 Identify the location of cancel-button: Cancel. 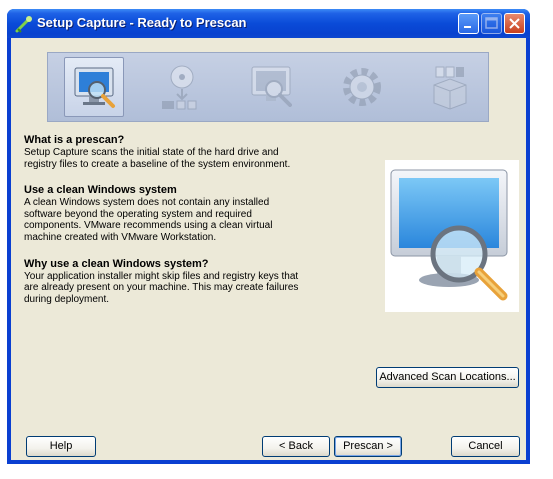
(485, 446).